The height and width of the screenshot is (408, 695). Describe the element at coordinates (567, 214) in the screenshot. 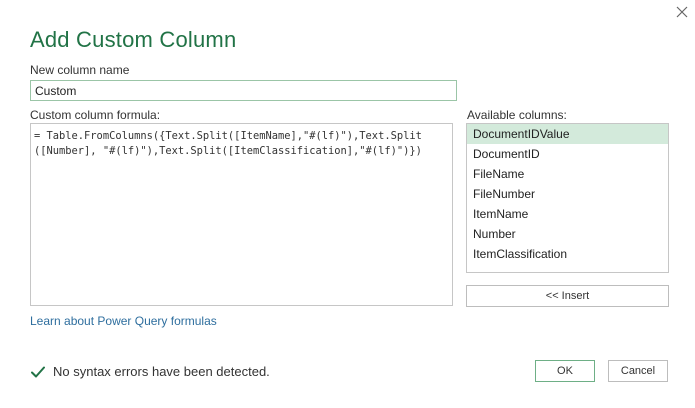

I see `column-item-itemname: ItemName` at that location.